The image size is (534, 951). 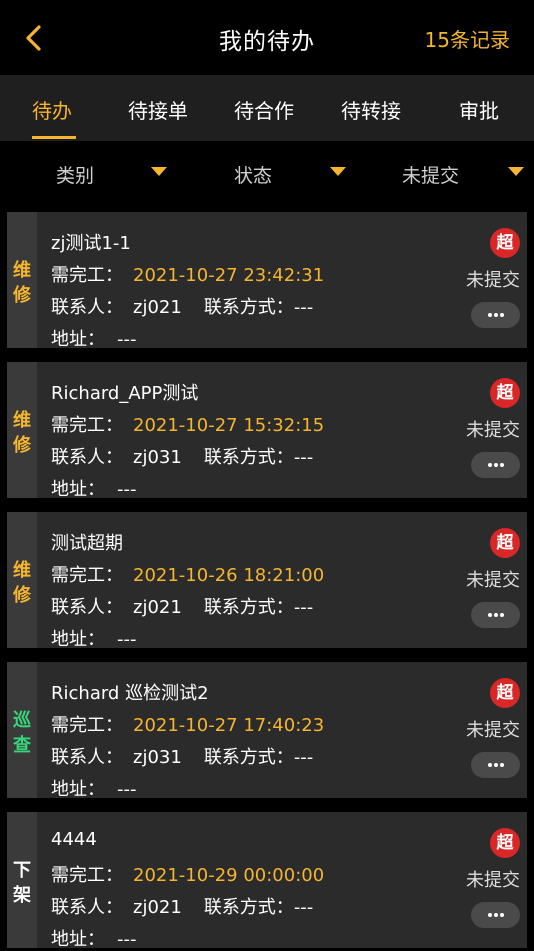 I want to click on record-count: 15条记录, so click(x=467, y=38).